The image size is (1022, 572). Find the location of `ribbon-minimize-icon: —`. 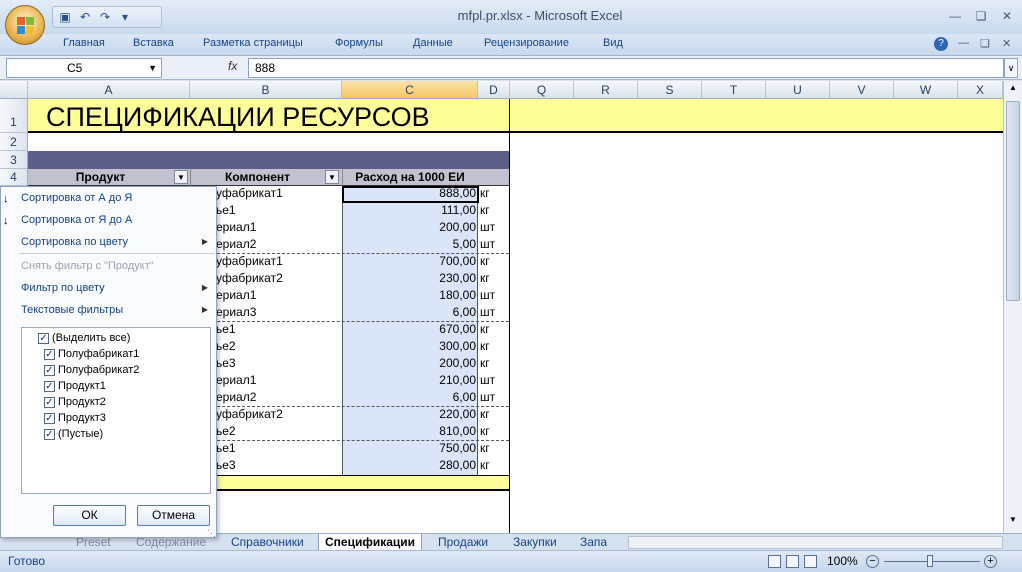

ribbon-minimize-icon: — is located at coordinates (963, 43).